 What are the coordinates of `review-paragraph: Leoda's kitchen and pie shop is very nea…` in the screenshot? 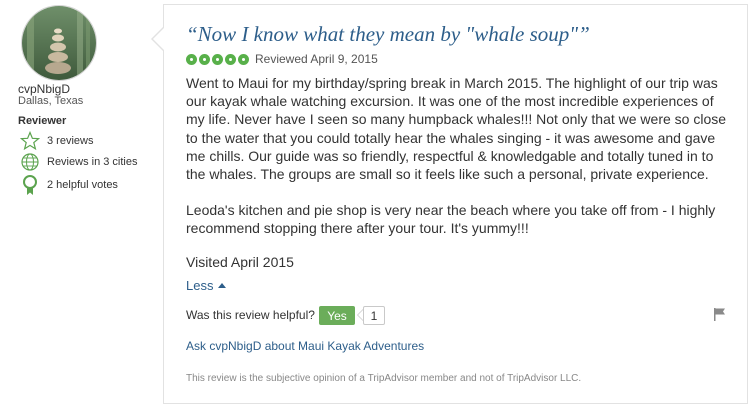 It's located at (451, 219).